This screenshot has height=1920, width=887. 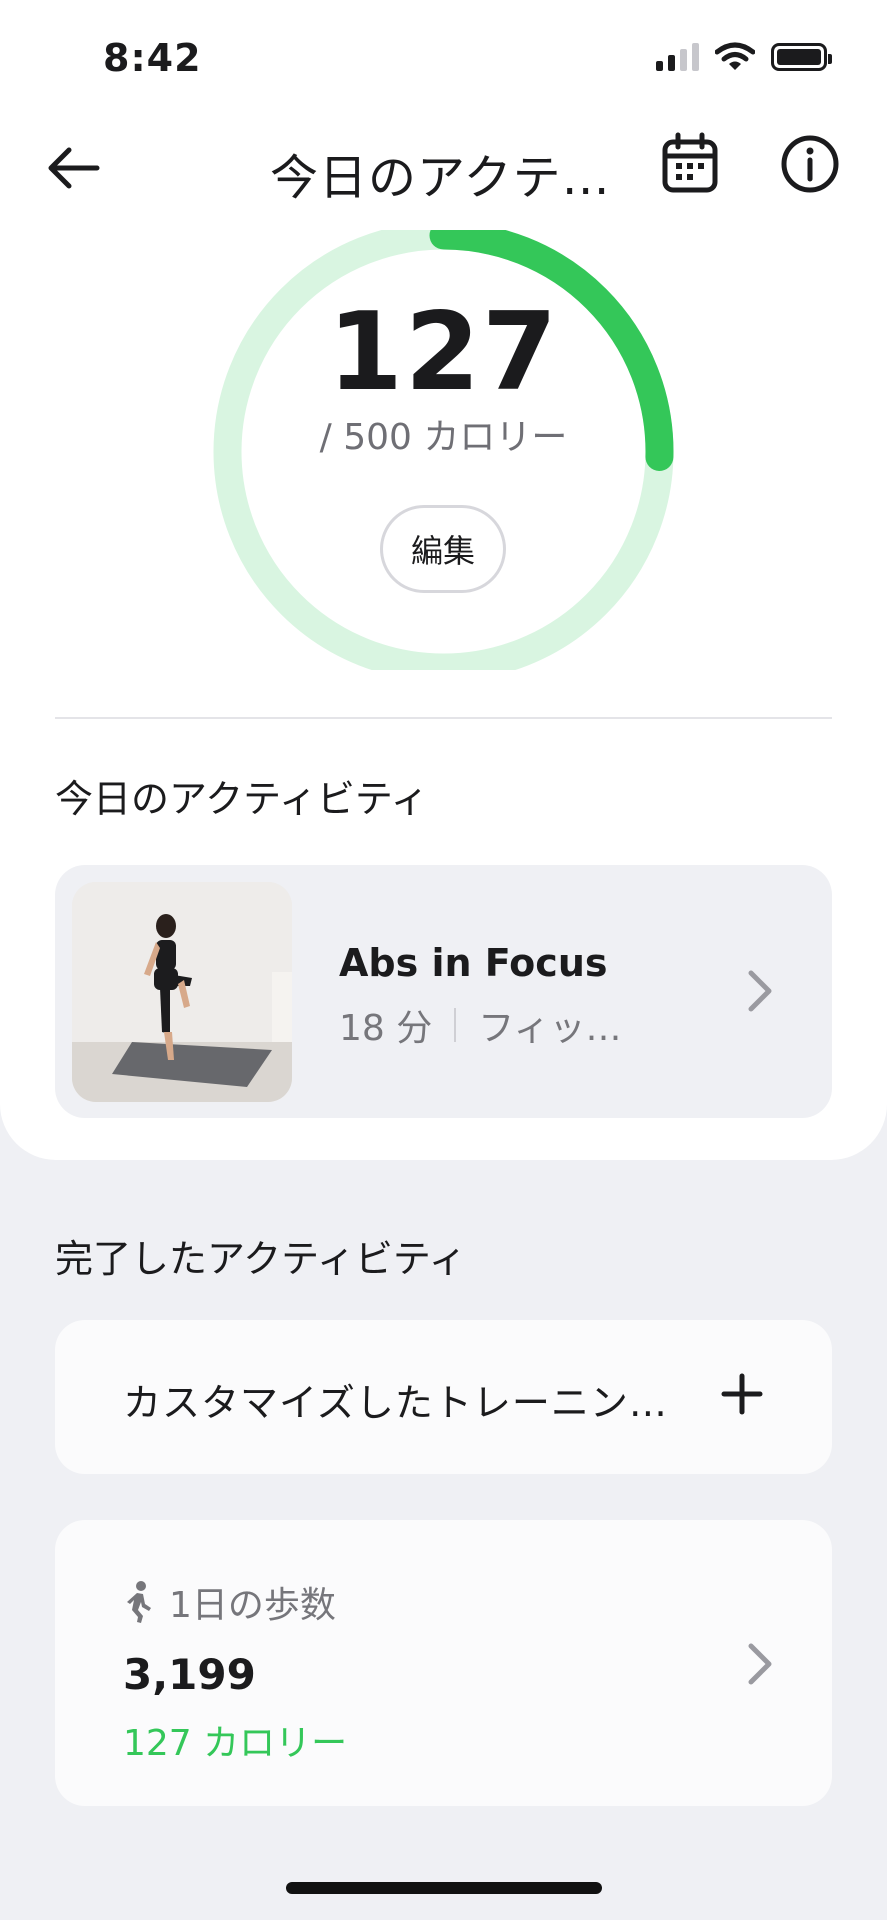 I want to click on plus-icon, so click(x=742, y=1394).